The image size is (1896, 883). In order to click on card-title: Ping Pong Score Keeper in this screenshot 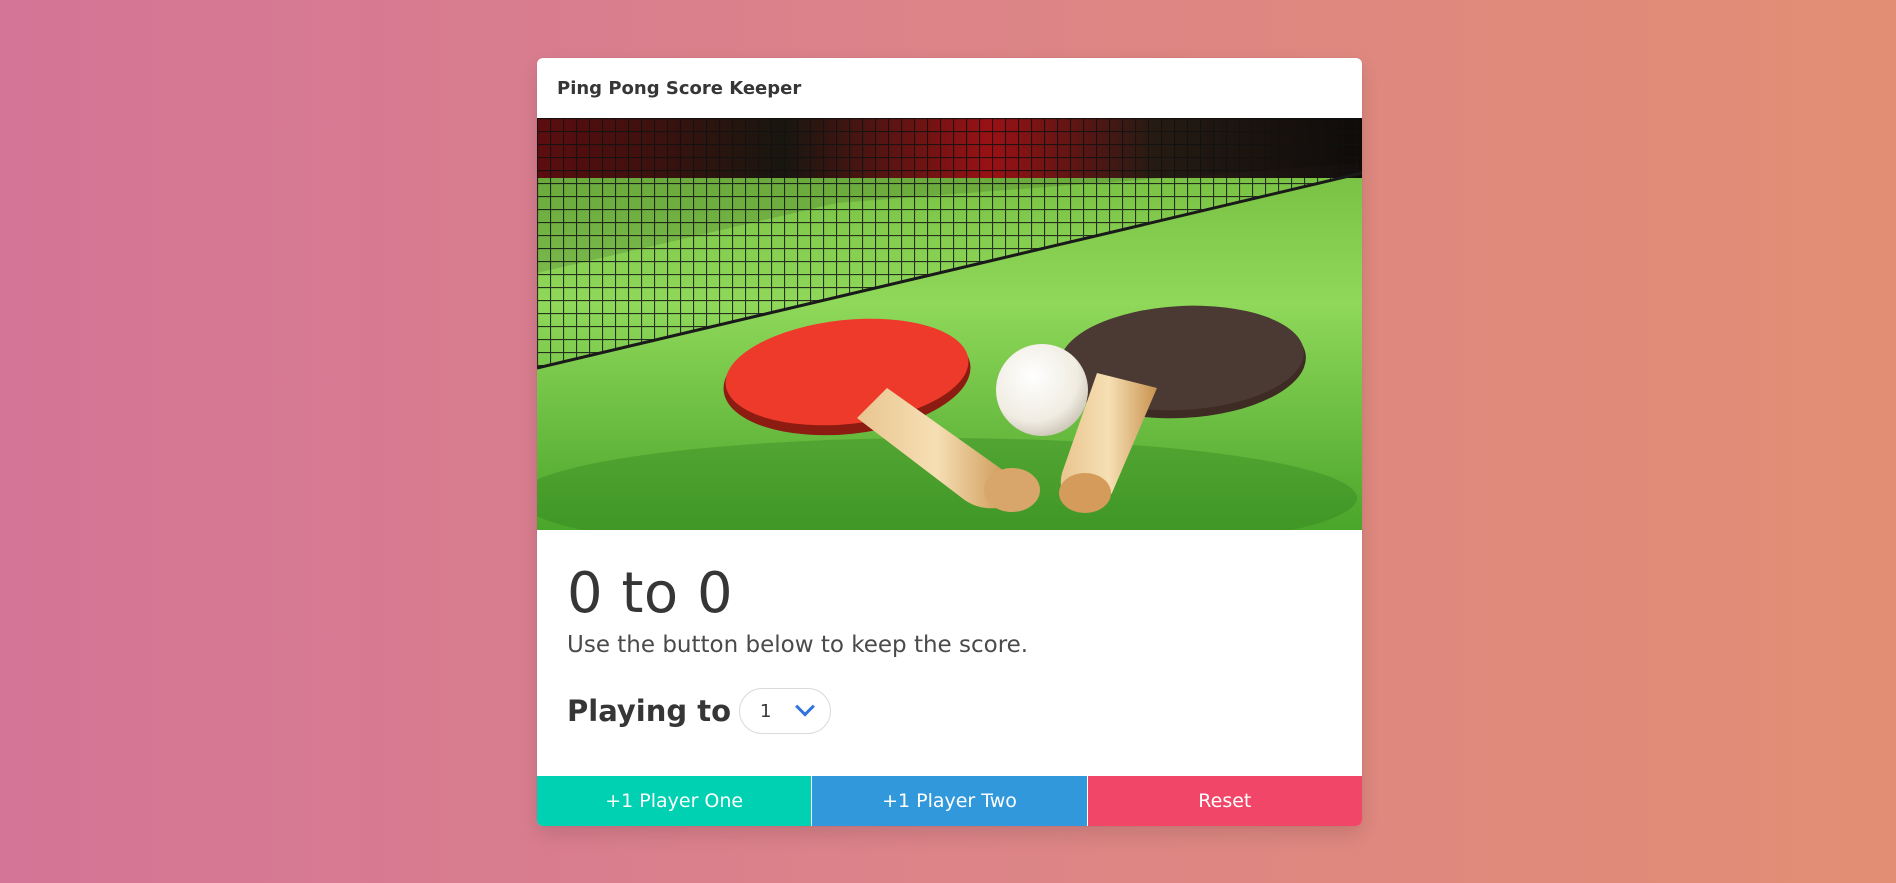, I will do `click(679, 88)`.